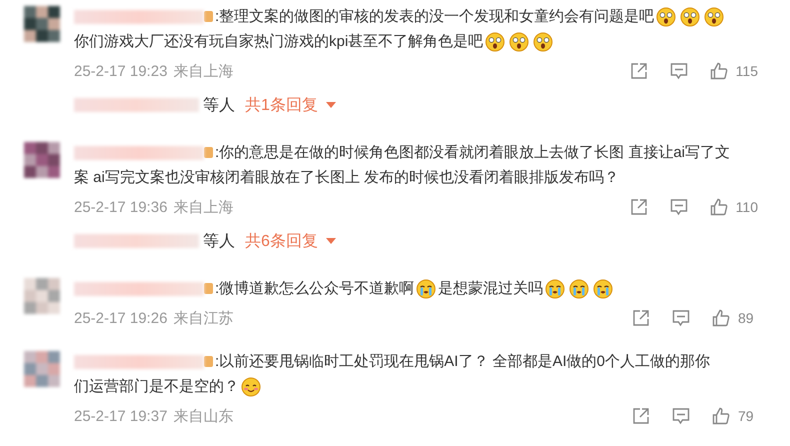  Describe the element at coordinates (121, 416) in the screenshot. I see `comment-time: 25-2-17 19:37` at that location.